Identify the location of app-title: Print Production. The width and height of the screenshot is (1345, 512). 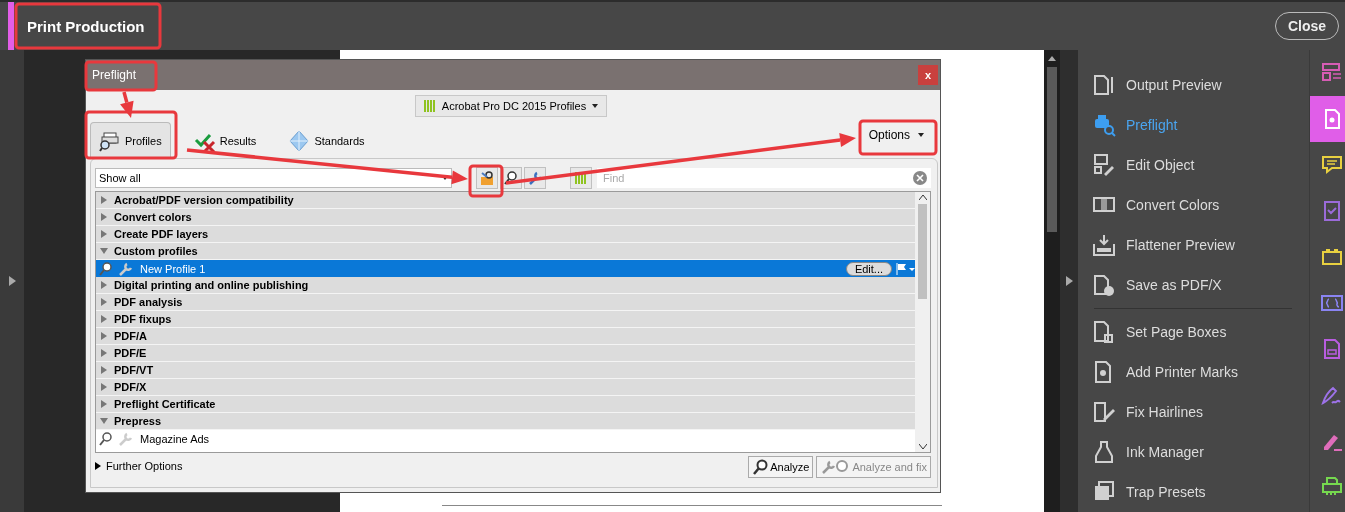
(86, 26).